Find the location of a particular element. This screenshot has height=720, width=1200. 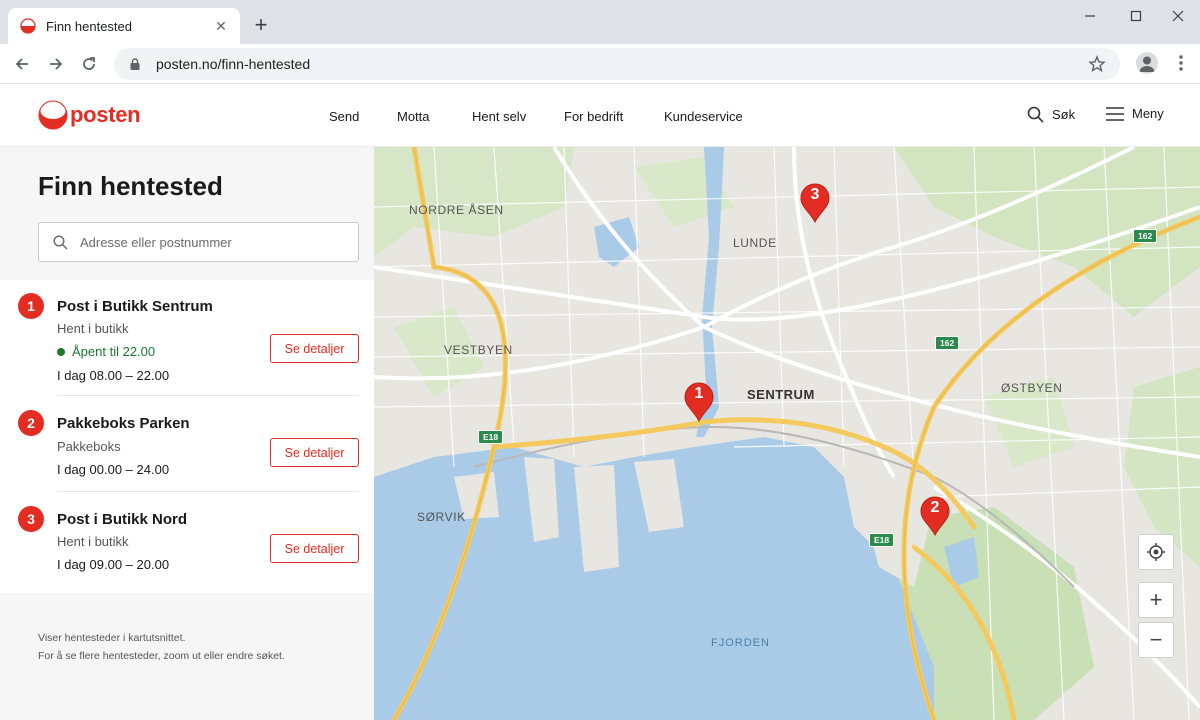

search-label: Søk is located at coordinates (1064, 114).